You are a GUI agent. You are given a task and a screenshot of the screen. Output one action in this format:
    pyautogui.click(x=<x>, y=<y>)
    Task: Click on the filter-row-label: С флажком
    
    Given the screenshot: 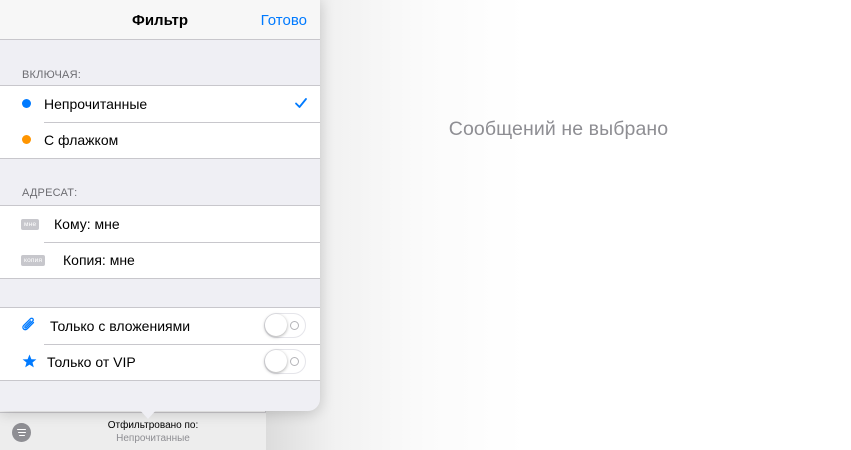 What is the action you would take?
    pyautogui.click(x=81, y=140)
    